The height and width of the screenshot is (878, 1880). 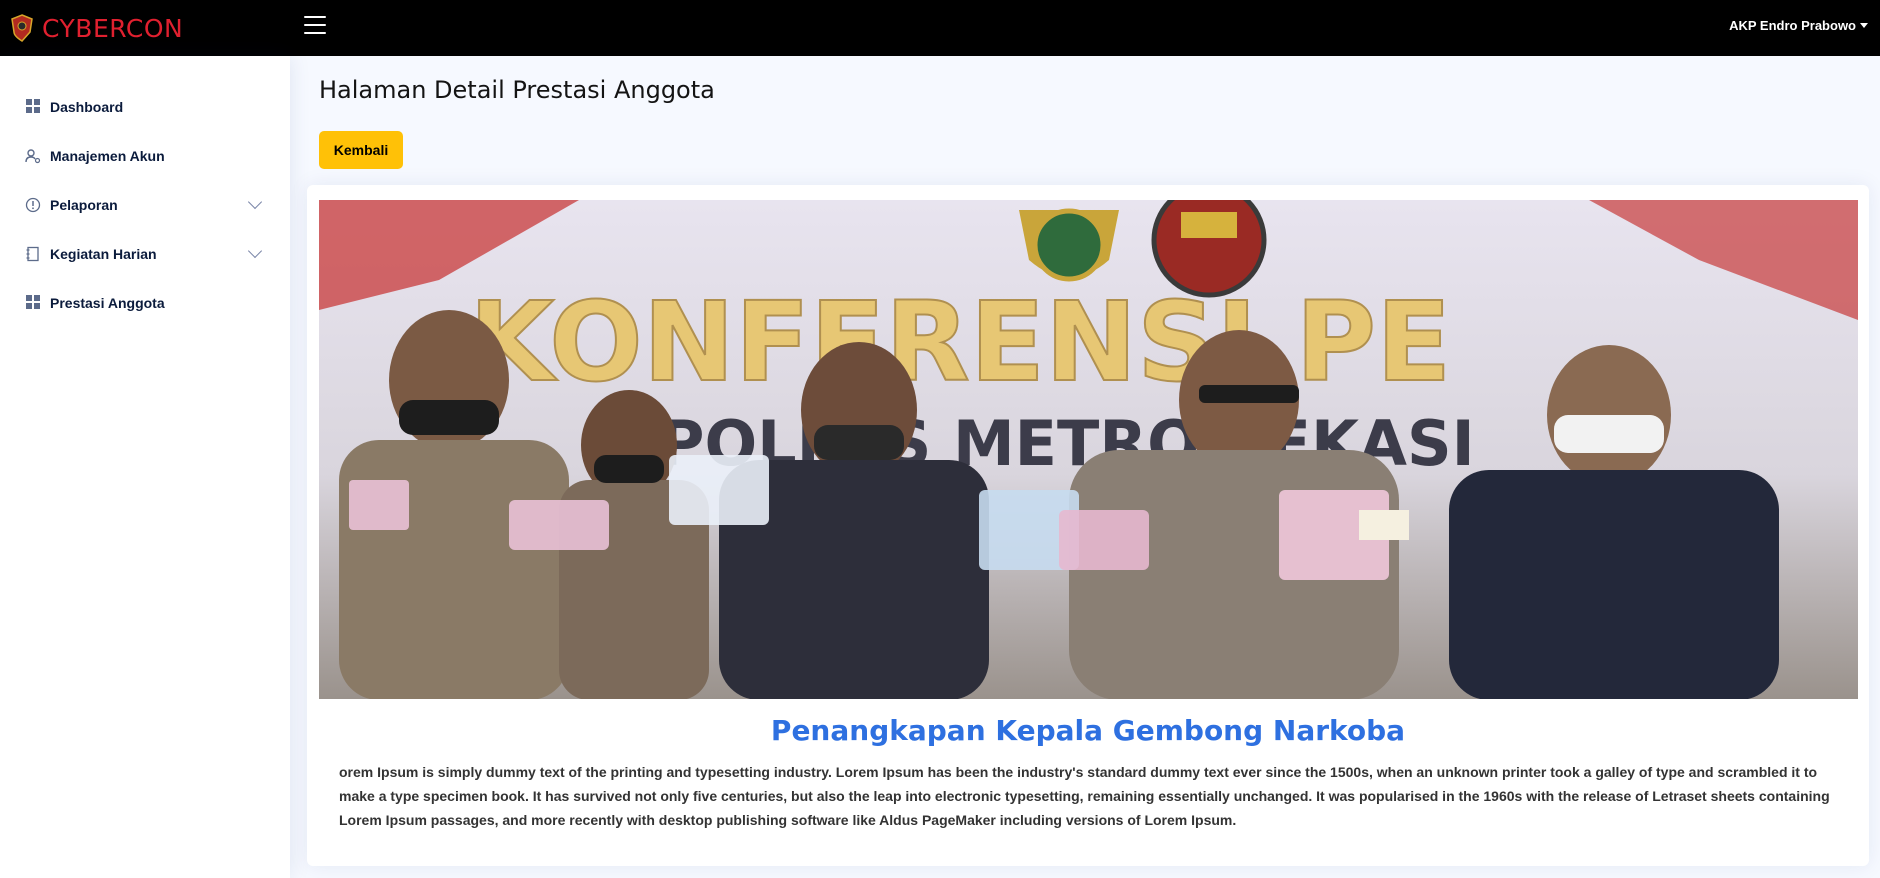 I want to click on brand-name: CYBERCON, so click(x=113, y=28).